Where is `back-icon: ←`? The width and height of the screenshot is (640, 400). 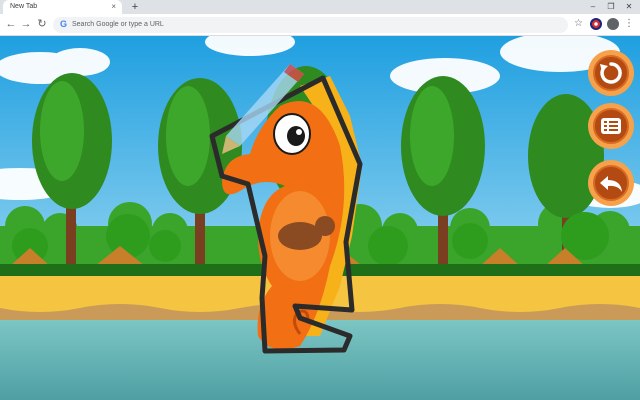
back-icon: ← is located at coordinates (11, 24).